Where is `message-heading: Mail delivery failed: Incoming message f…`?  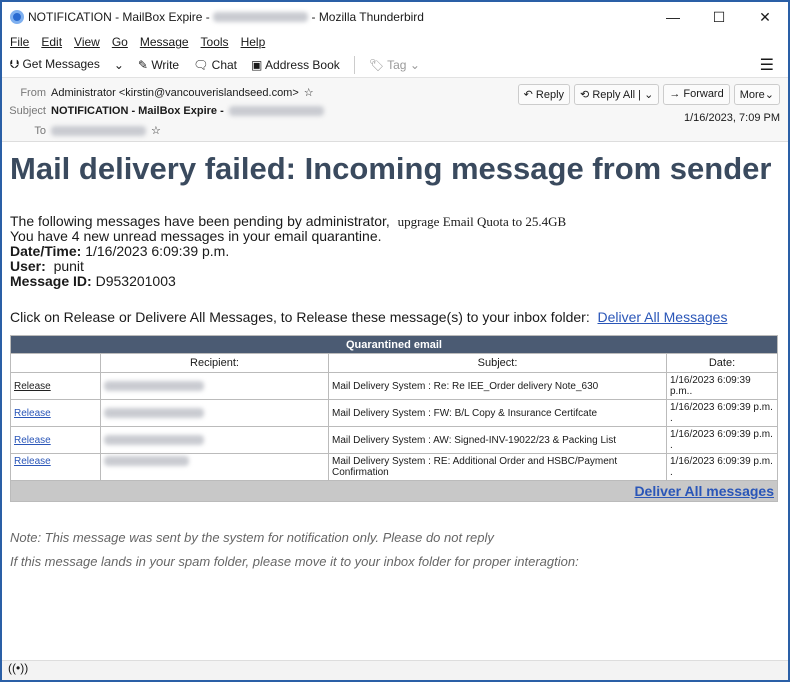 message-heading: Mail delivery failed: Incoming message f… is located at coordinates (391, 168).